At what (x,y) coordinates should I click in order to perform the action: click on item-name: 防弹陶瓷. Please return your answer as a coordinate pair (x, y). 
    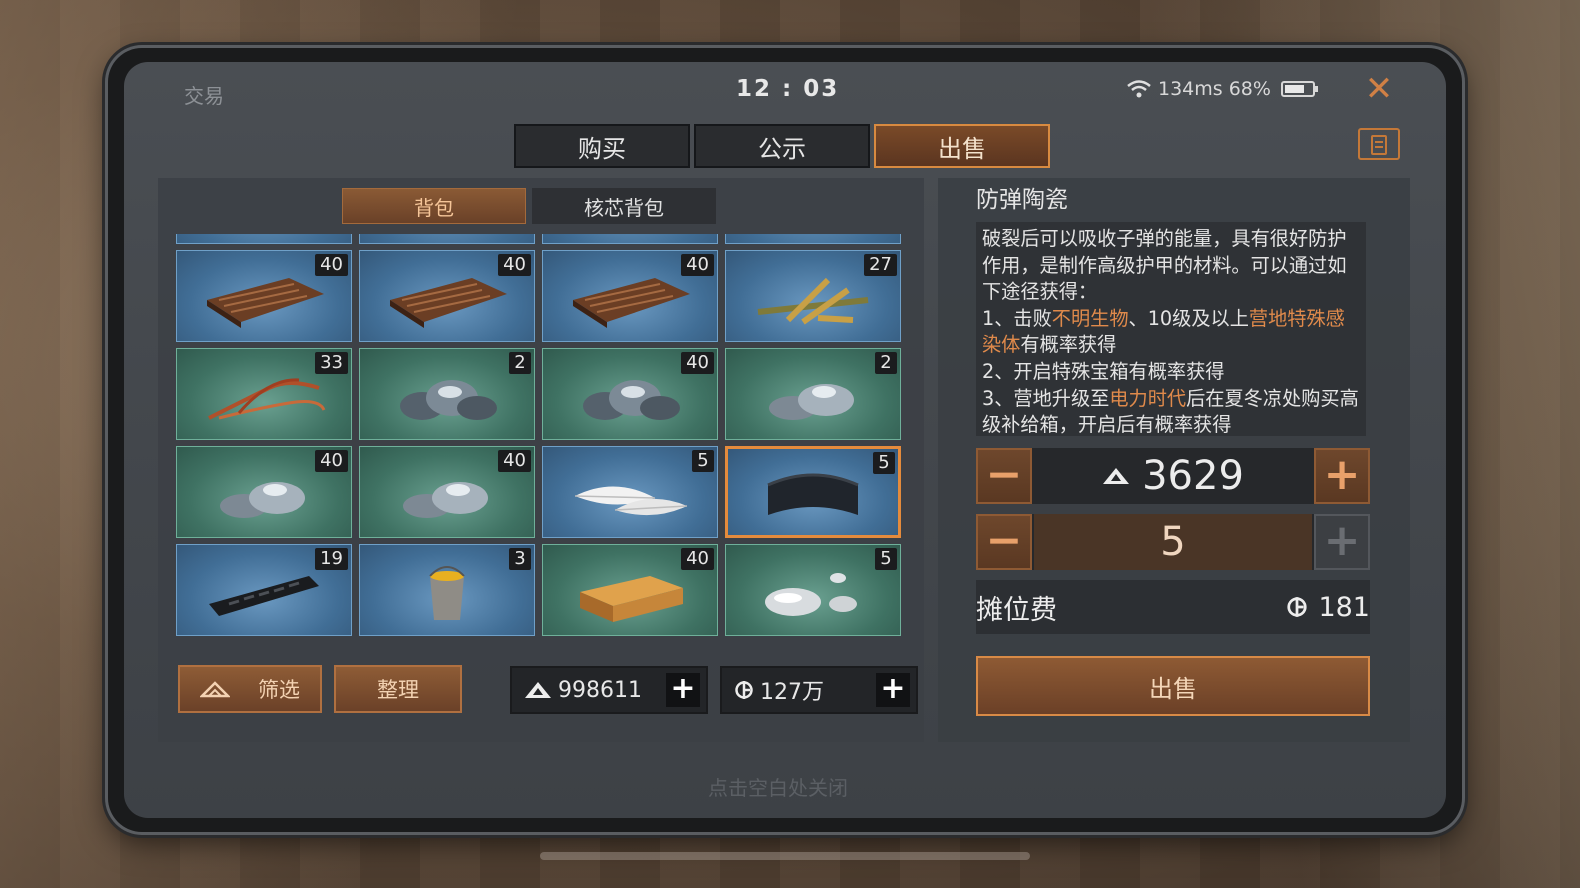
    Looking at the image, I should click on (1022, 200).